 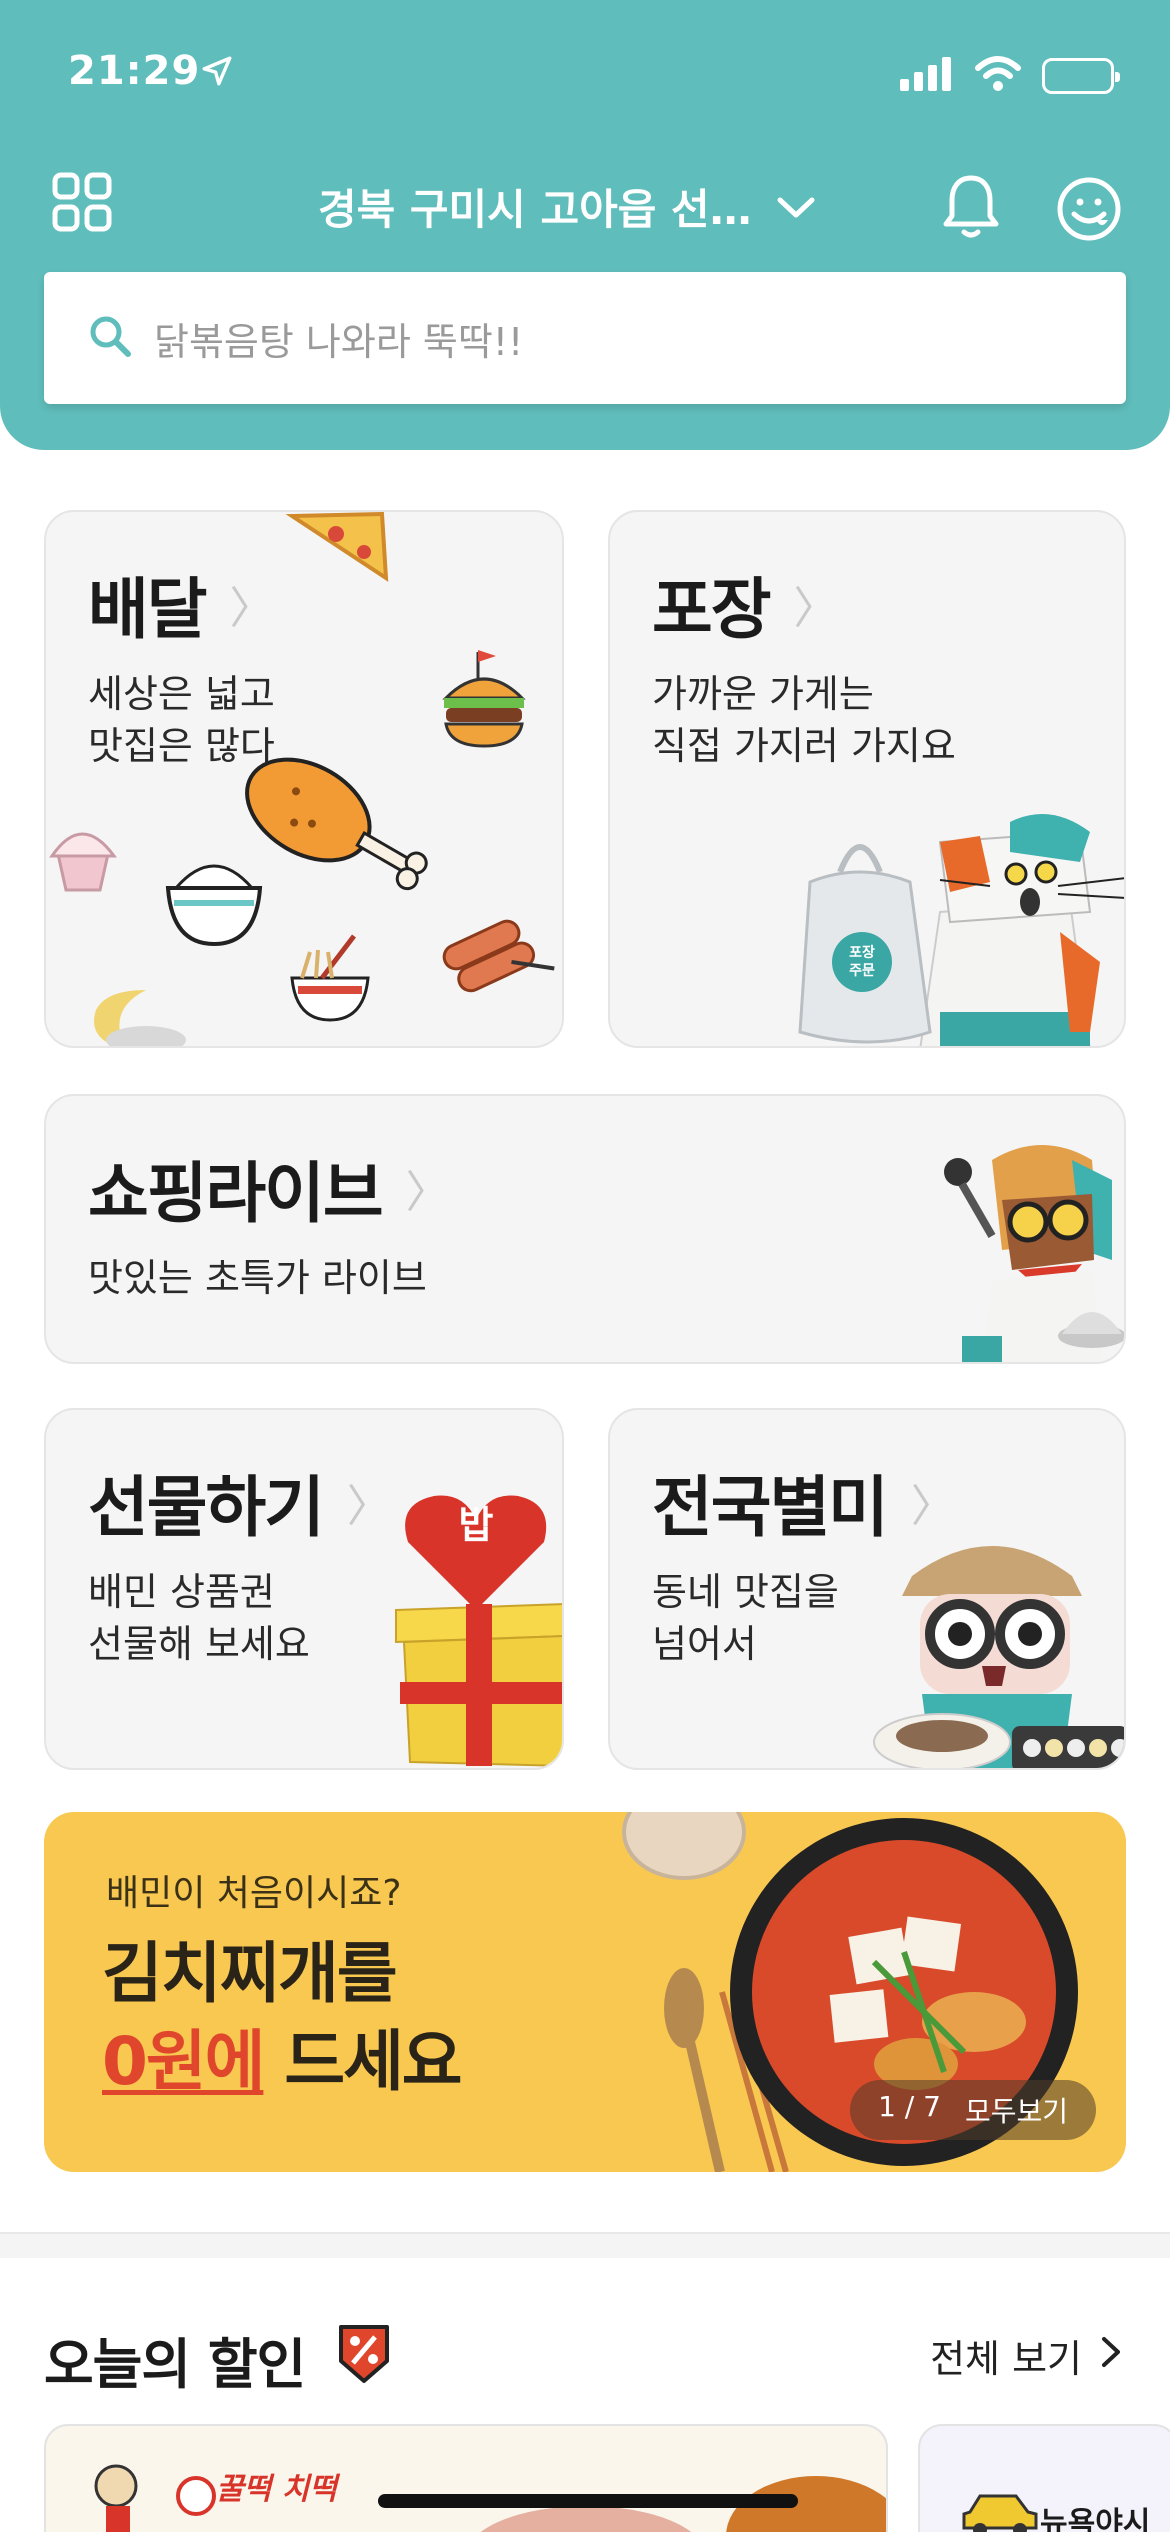 What do you see at coordinates (961, 930) in the screenshot?
I see `cat-with-bag-illustration` at bounding box center [961, 930].